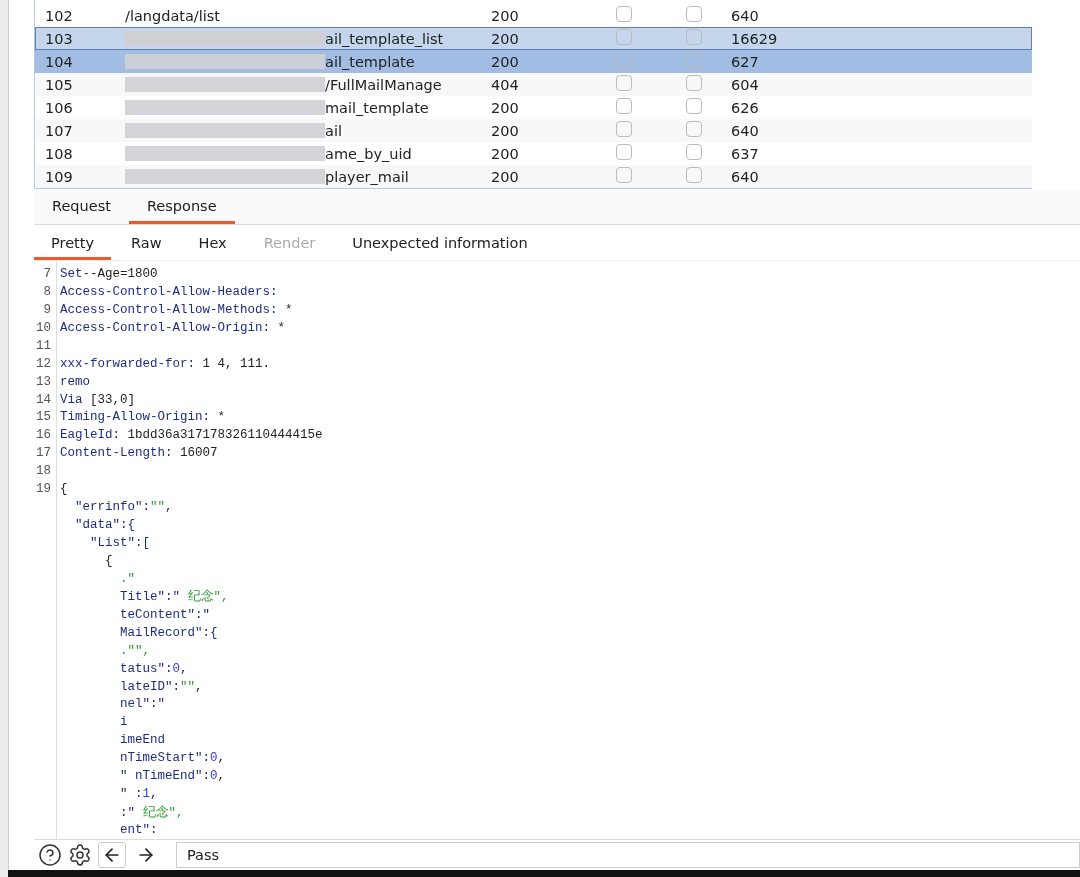  I want to click on url-text: ame_by_uid, so click(368, 153).